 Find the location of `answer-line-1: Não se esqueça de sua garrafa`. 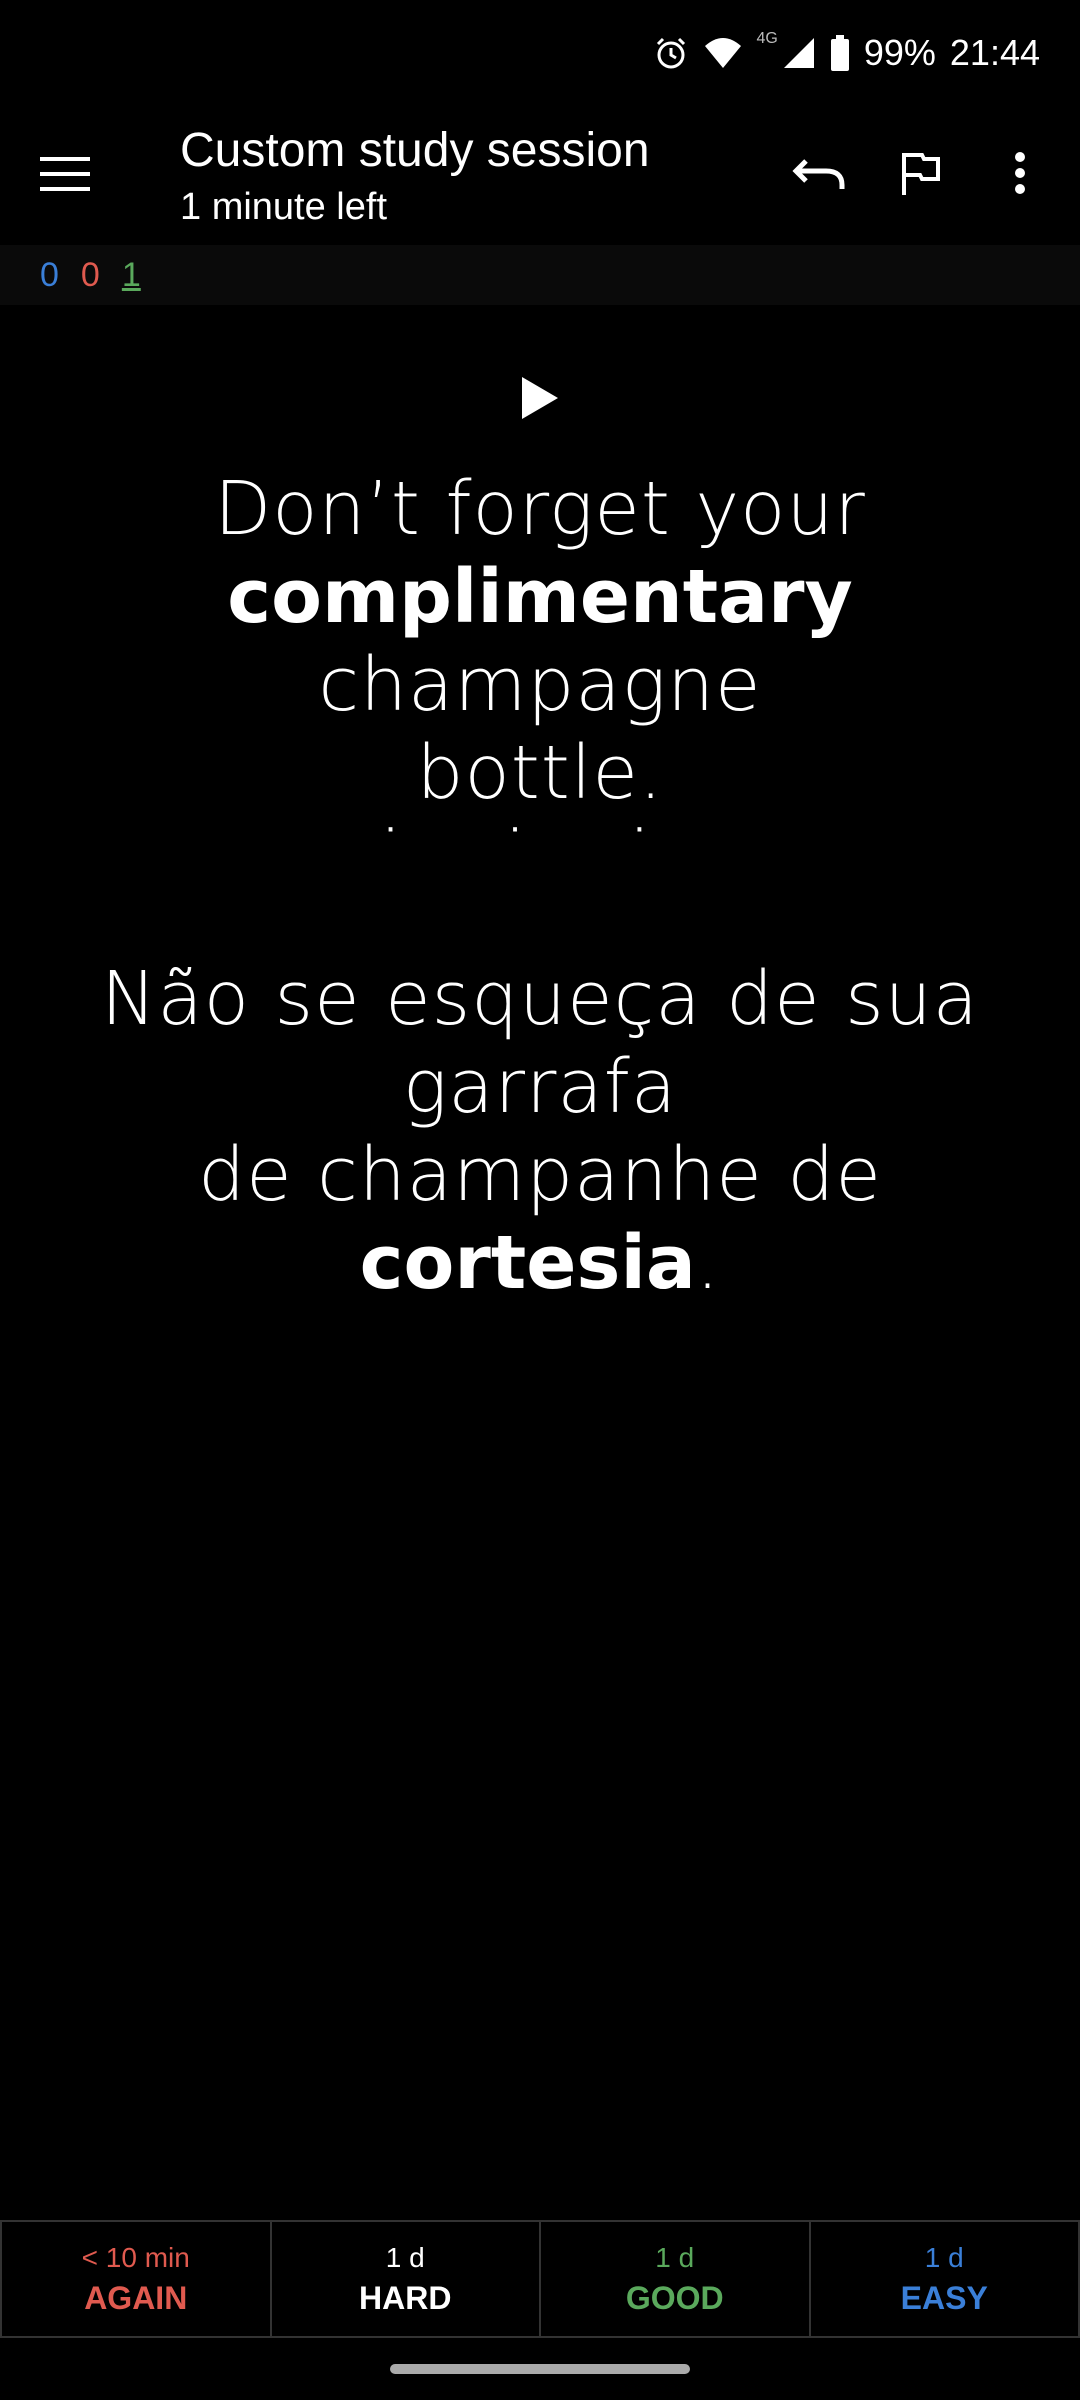

answer-line-1: Não se esqueça de sua garrafa is located at coordinates (540, 1043).